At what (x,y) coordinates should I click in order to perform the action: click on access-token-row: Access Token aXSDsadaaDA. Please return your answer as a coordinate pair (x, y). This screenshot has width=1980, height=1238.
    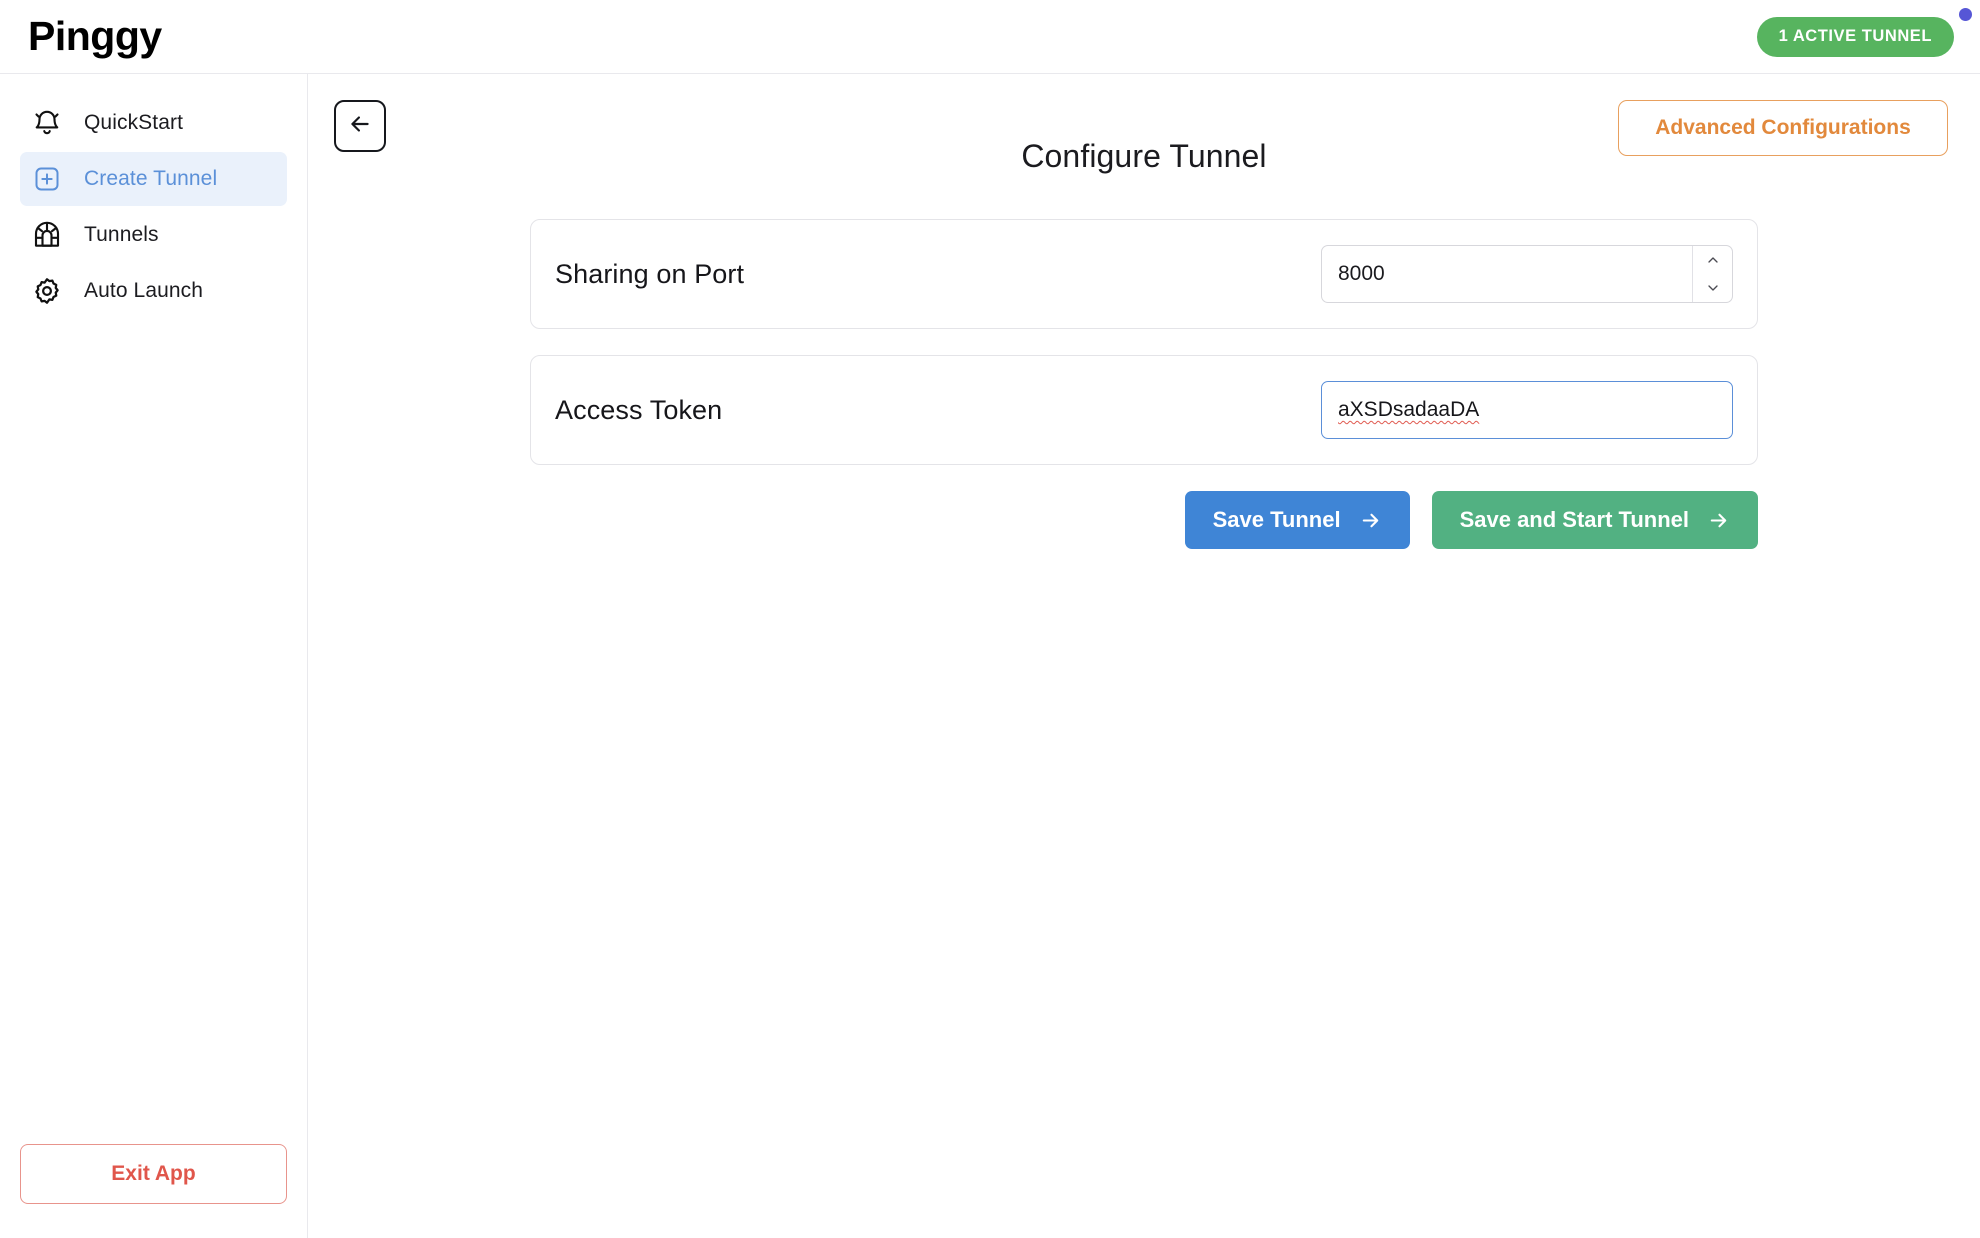
    Looking at the image, I should click on (1144, 410).